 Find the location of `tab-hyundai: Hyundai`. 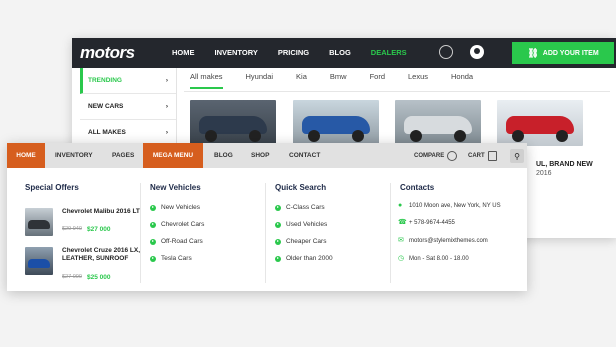

tab-hyundai: Hyundai is located at coordinates (260, 80).